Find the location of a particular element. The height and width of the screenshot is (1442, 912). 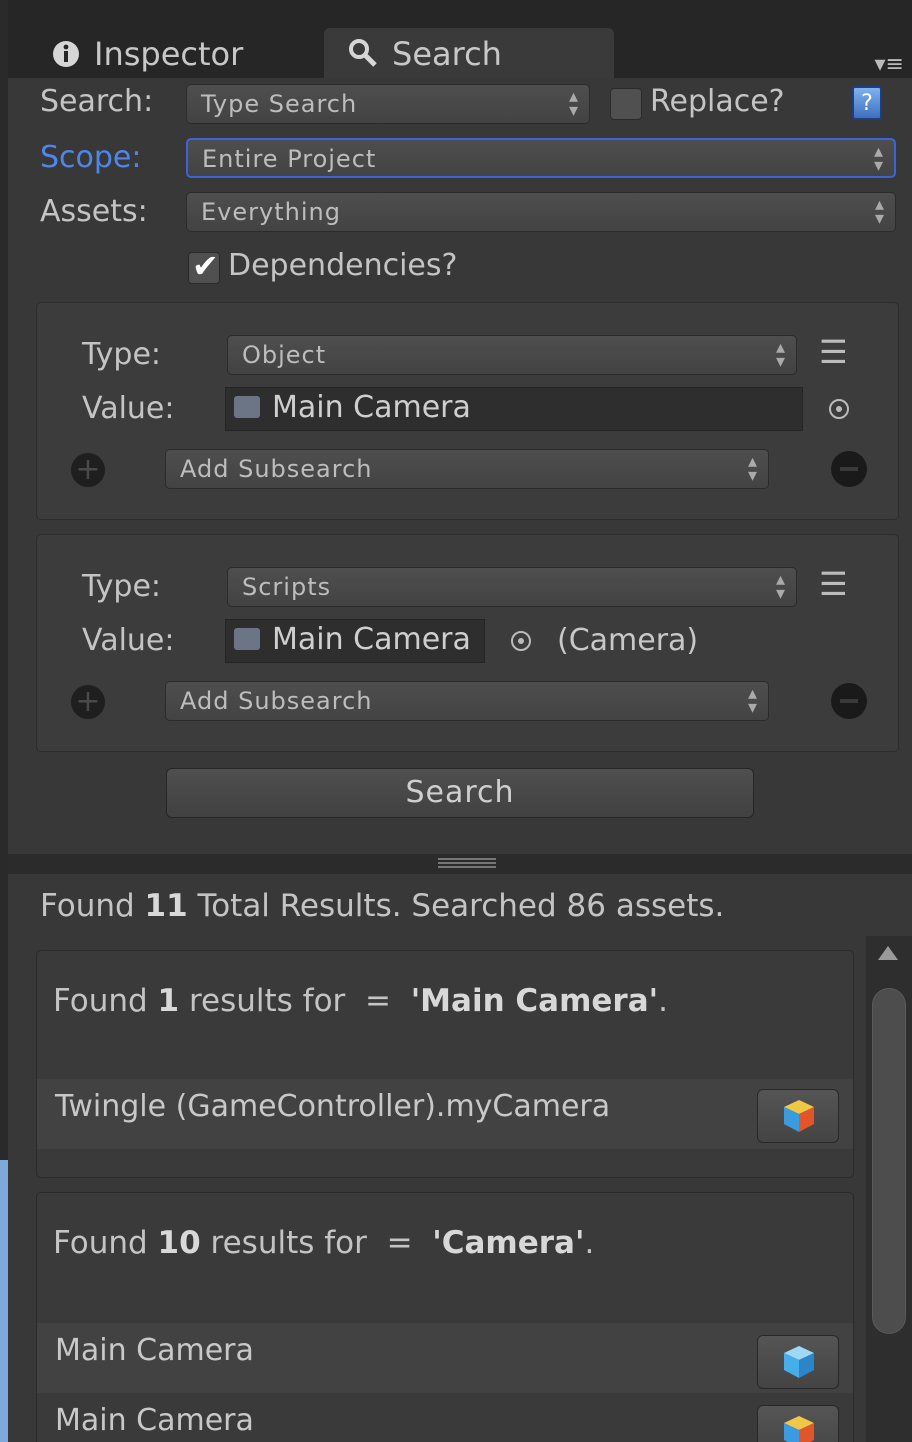

tab-bar: Inspector Search ▾≡ is located at coordinates (460, 39).